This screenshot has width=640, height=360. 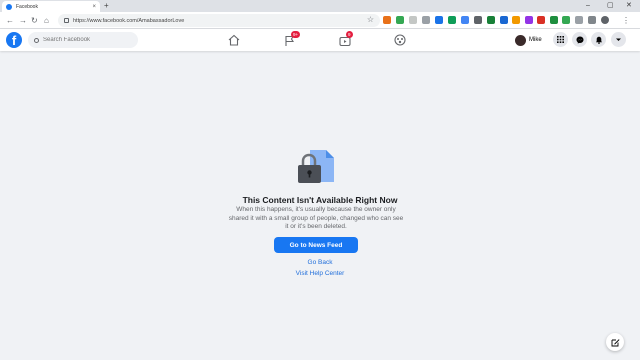 What do you see at coordinates (106, 6) in the screenshot?
I see `new-tab-button: +` at bounding box center [106, 6].